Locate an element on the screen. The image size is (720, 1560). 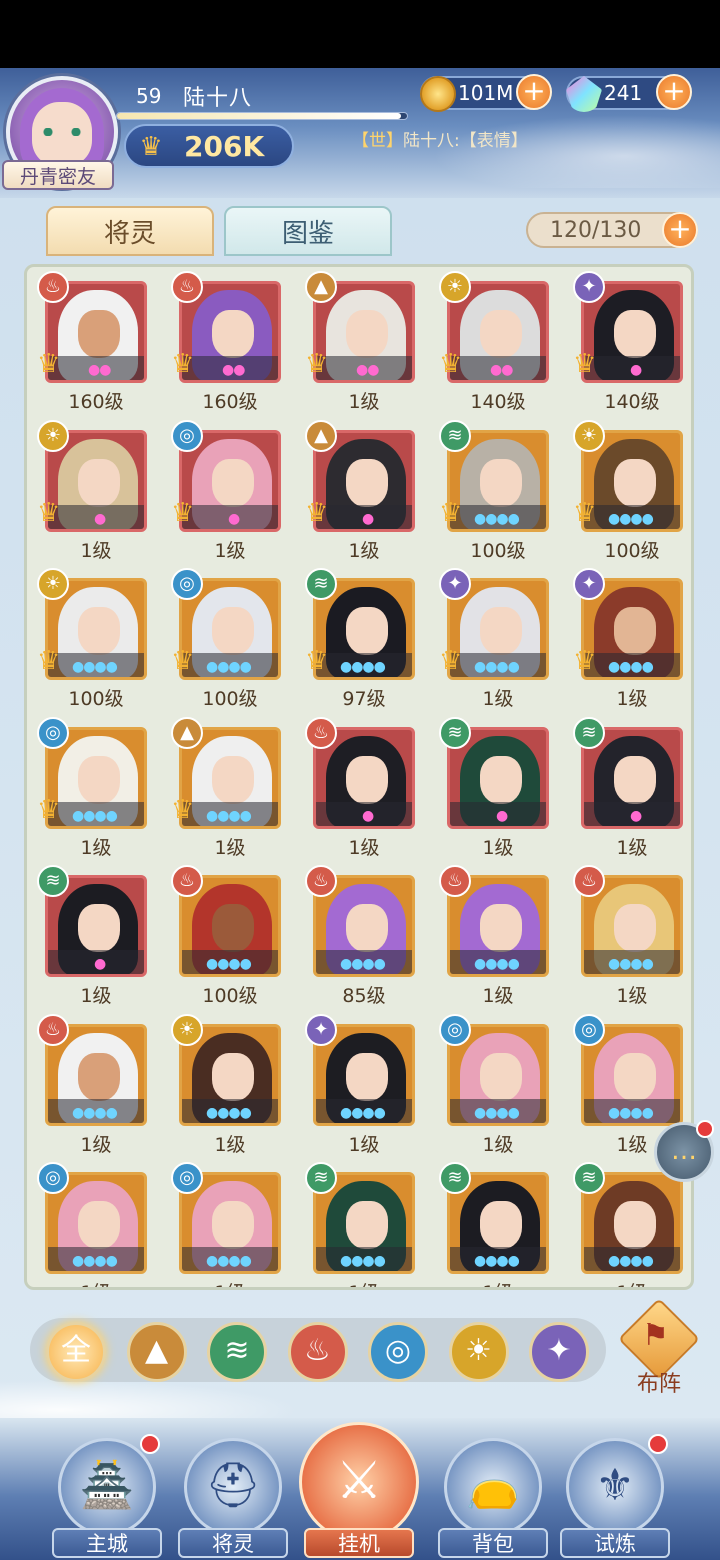
dark-element-filter-button: ✦ is located at coordinates (559, 1352).